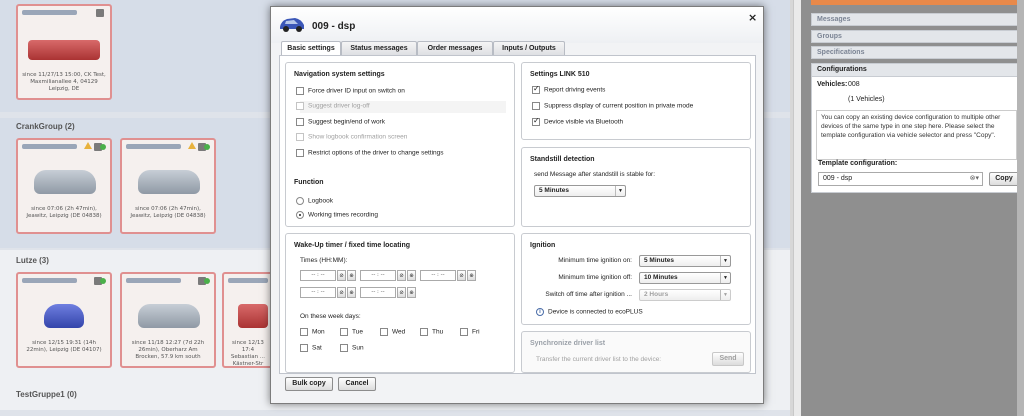 This screenshot has width=1024, height=416. Describe the element at coordinates (431, 332) in the screenshot. I see `day-option-thu: Thu` at that location.